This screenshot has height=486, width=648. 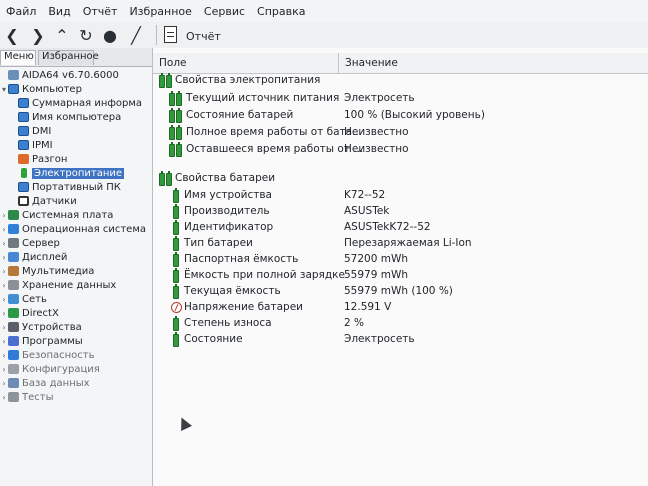 I want to click on report-button: Отчёт, so click(x=203, y=36).